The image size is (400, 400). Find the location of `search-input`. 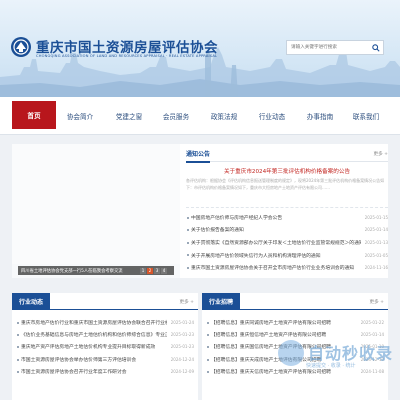

search-input is located at coordinates (328, 47).